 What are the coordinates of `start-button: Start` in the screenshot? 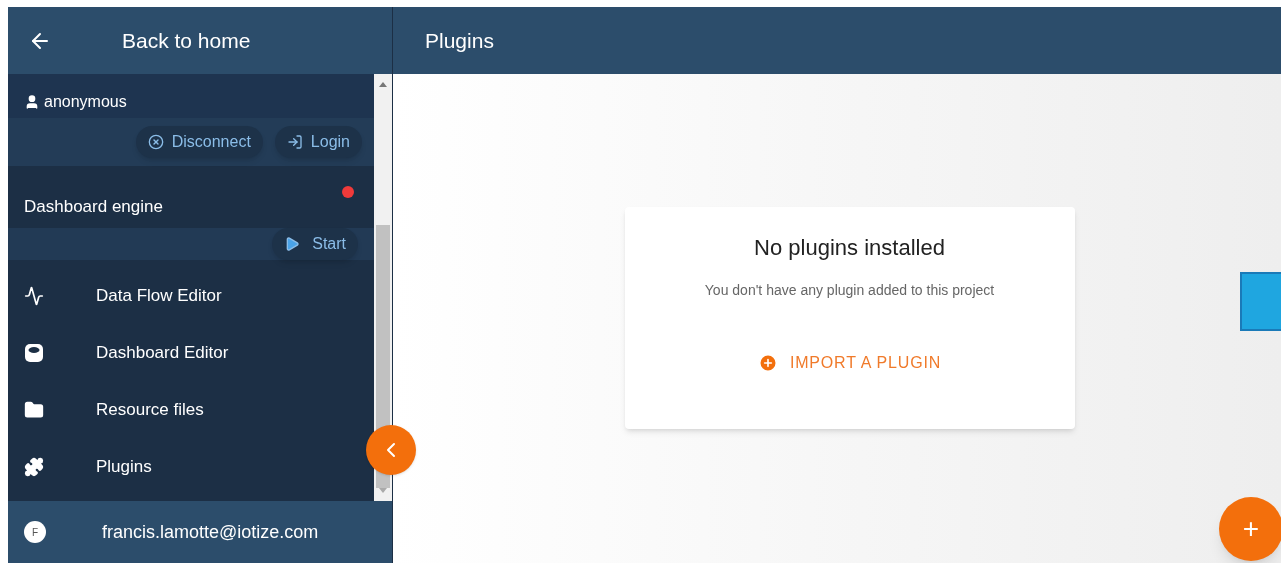 It's located at (315, 243).